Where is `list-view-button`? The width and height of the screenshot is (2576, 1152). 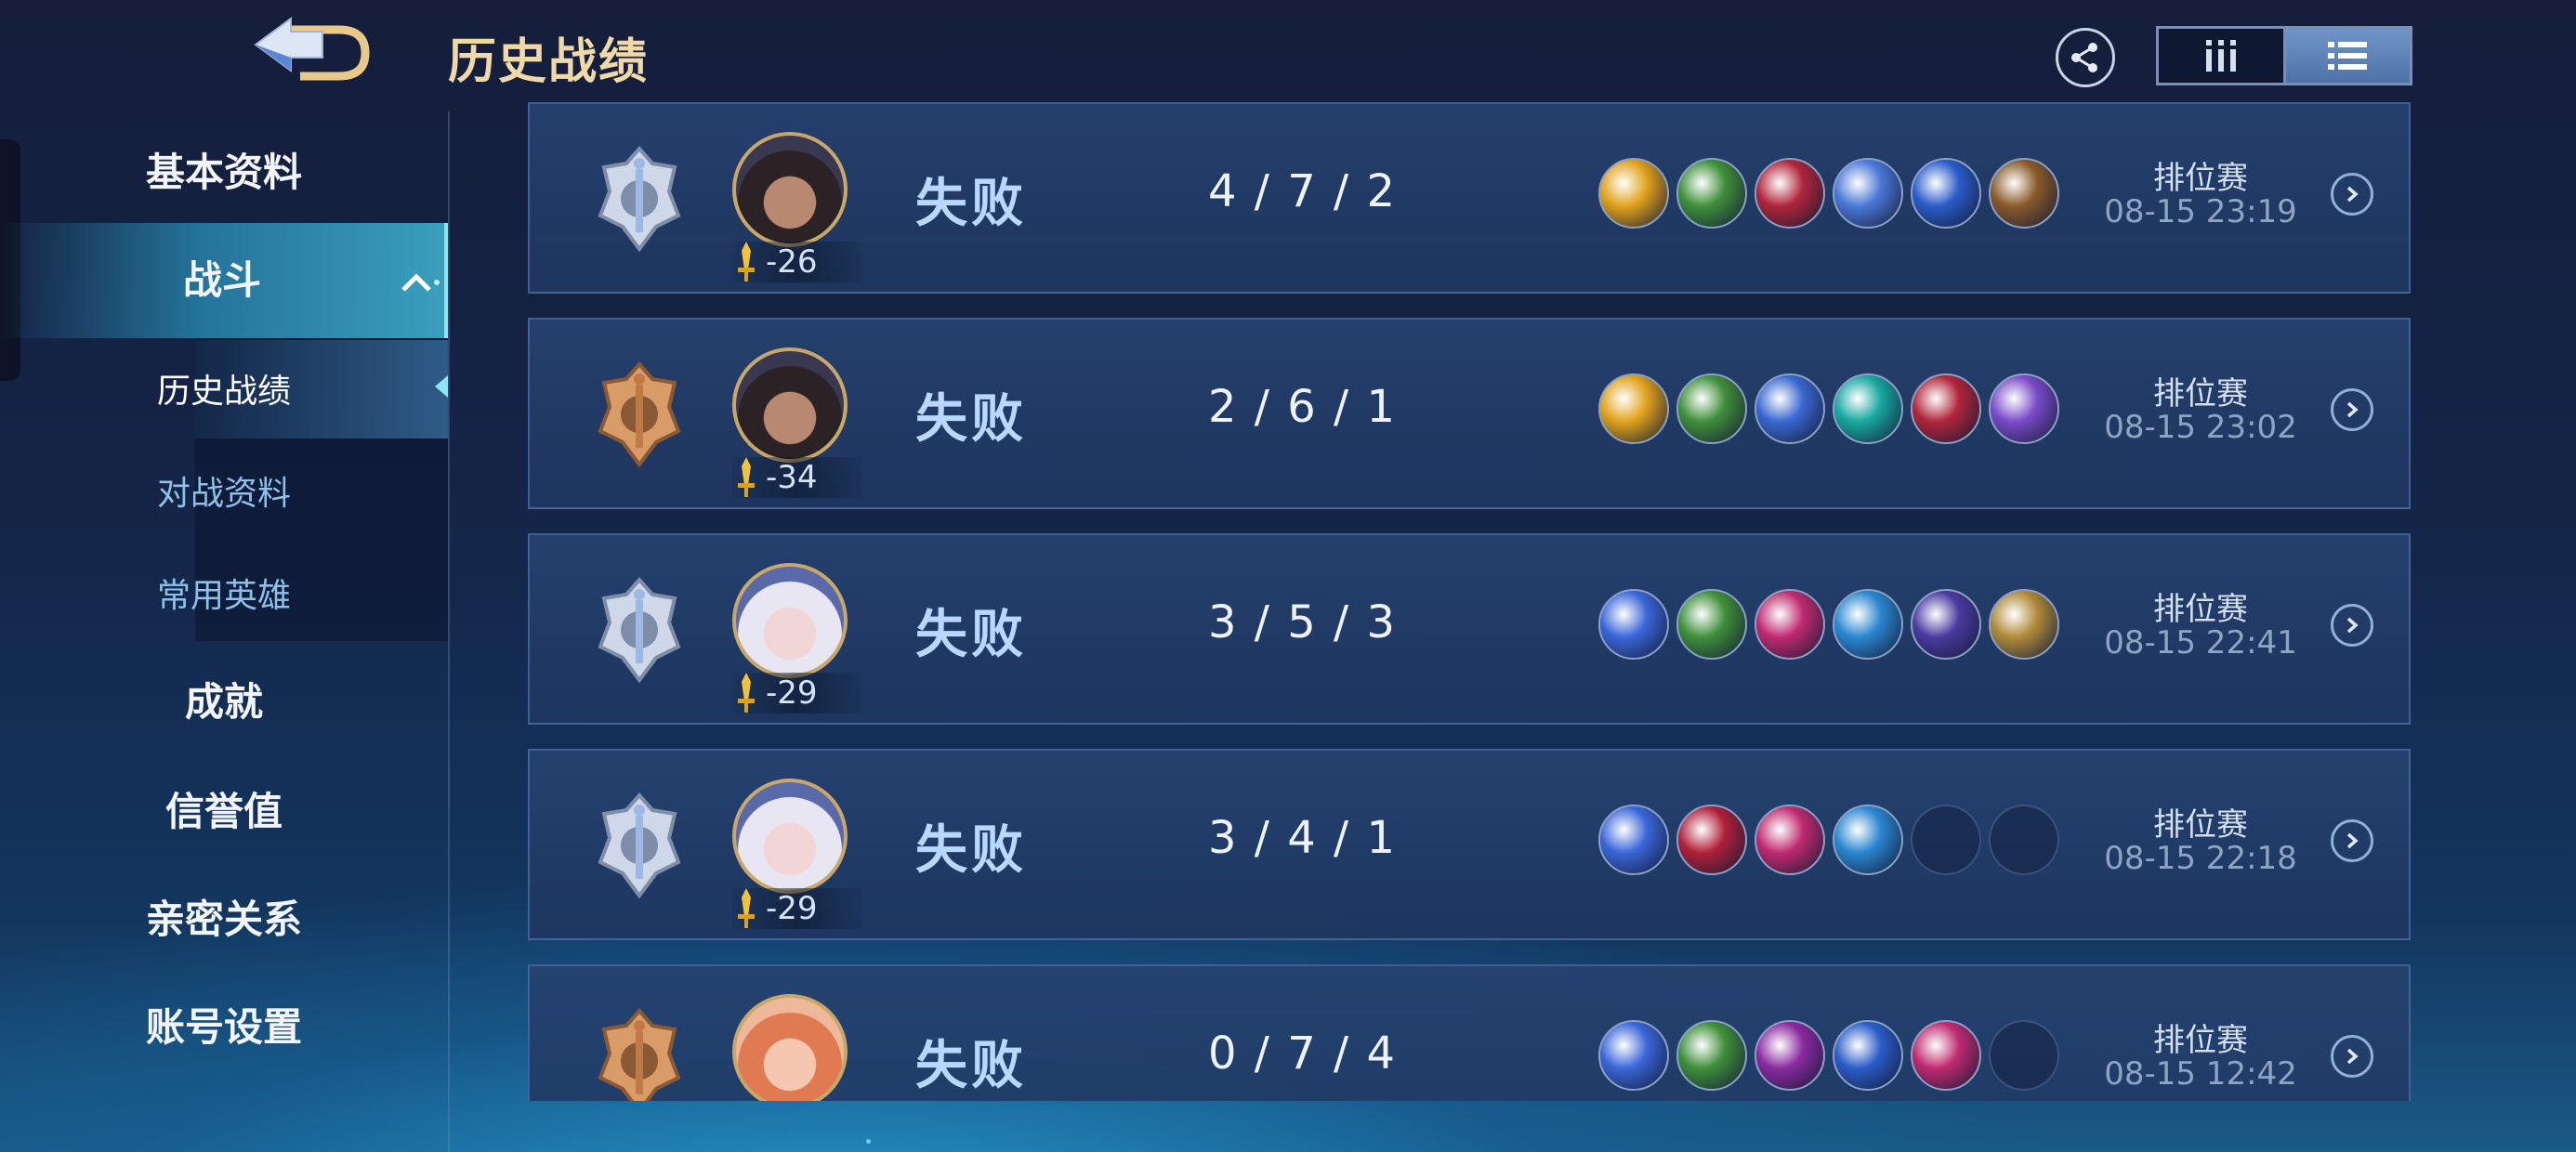
list-view-button is located at coordinates (2347, 56).